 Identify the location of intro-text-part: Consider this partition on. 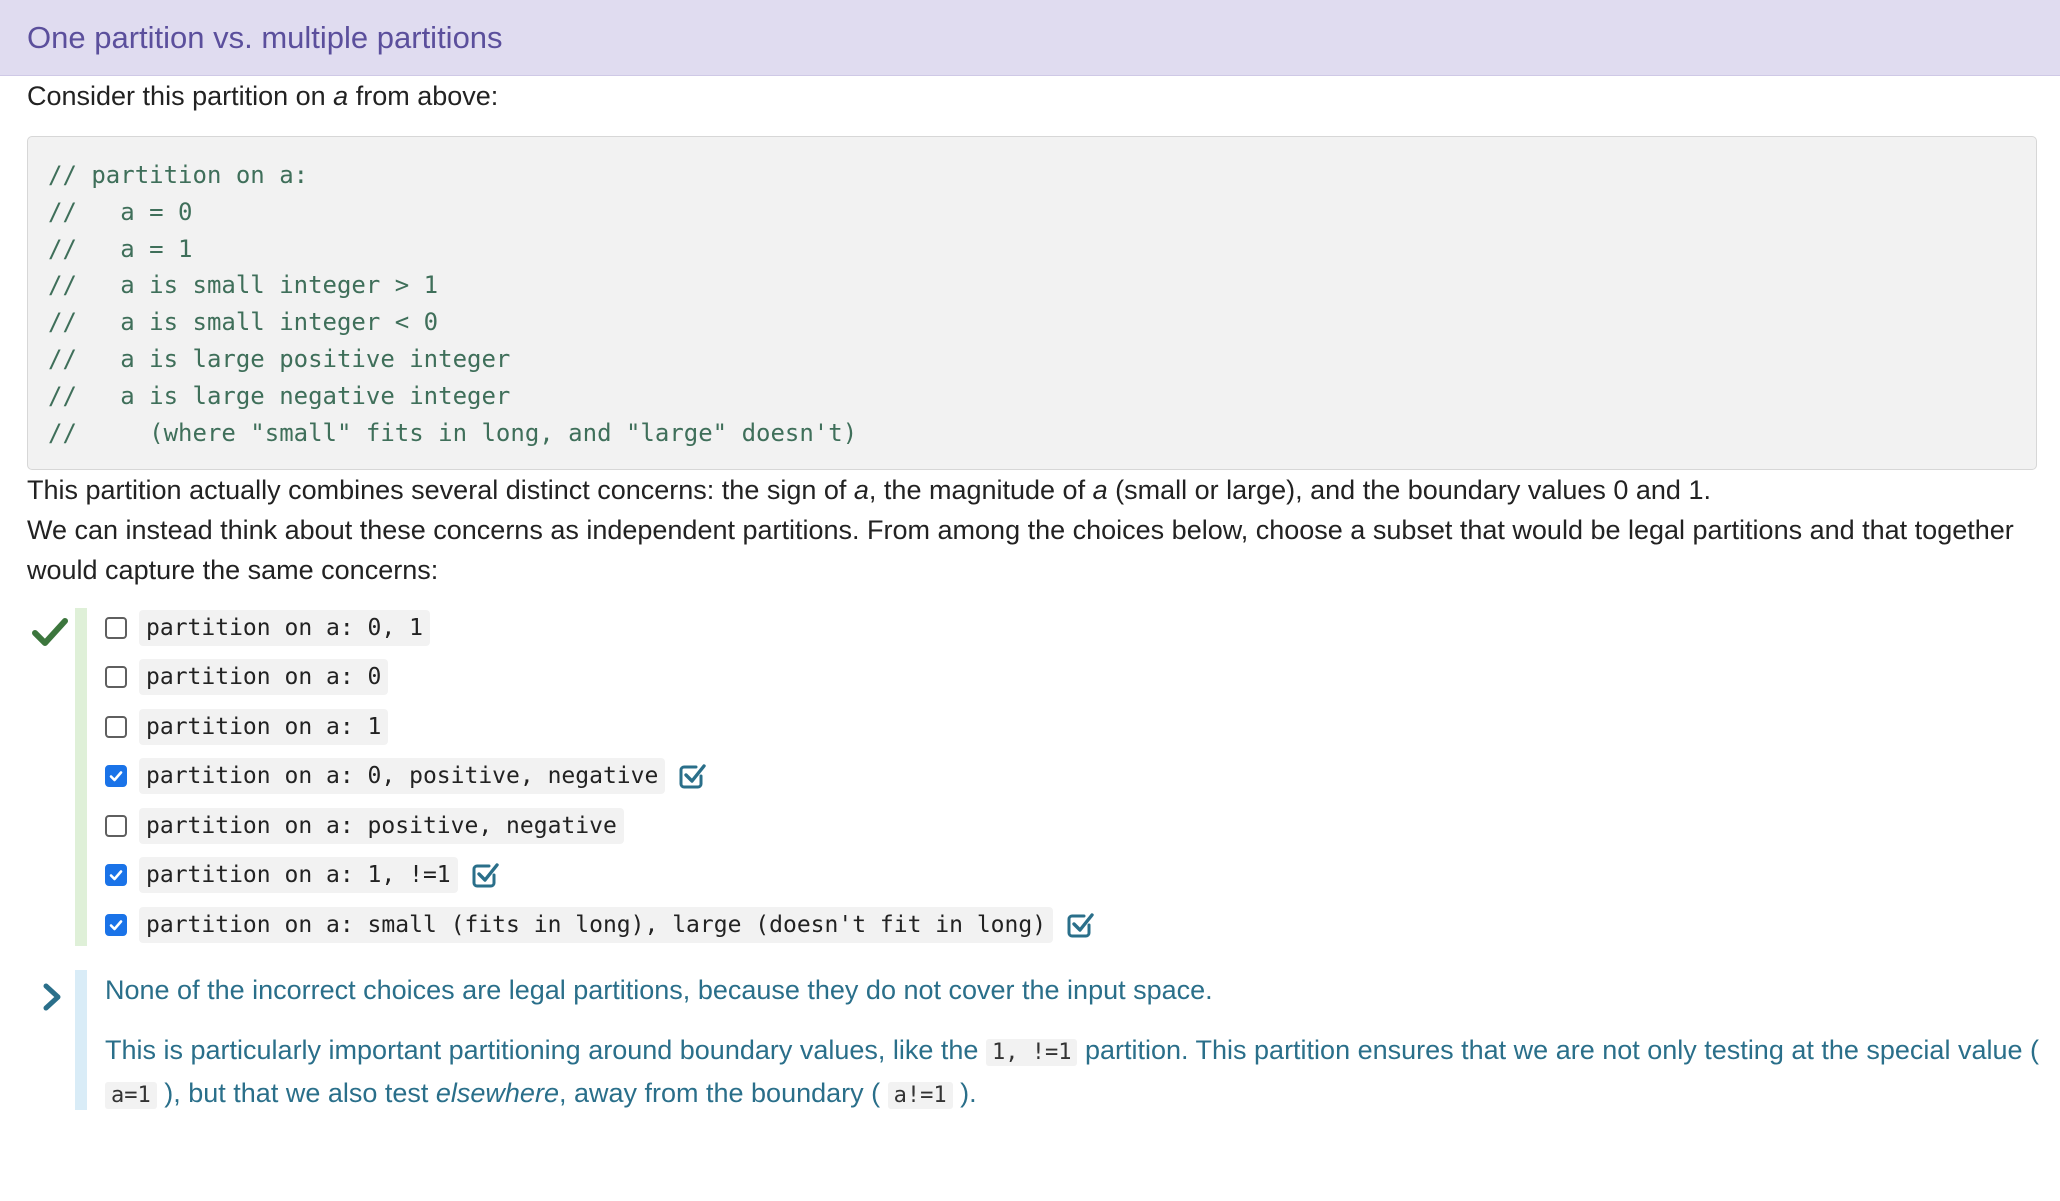
(180, 96).